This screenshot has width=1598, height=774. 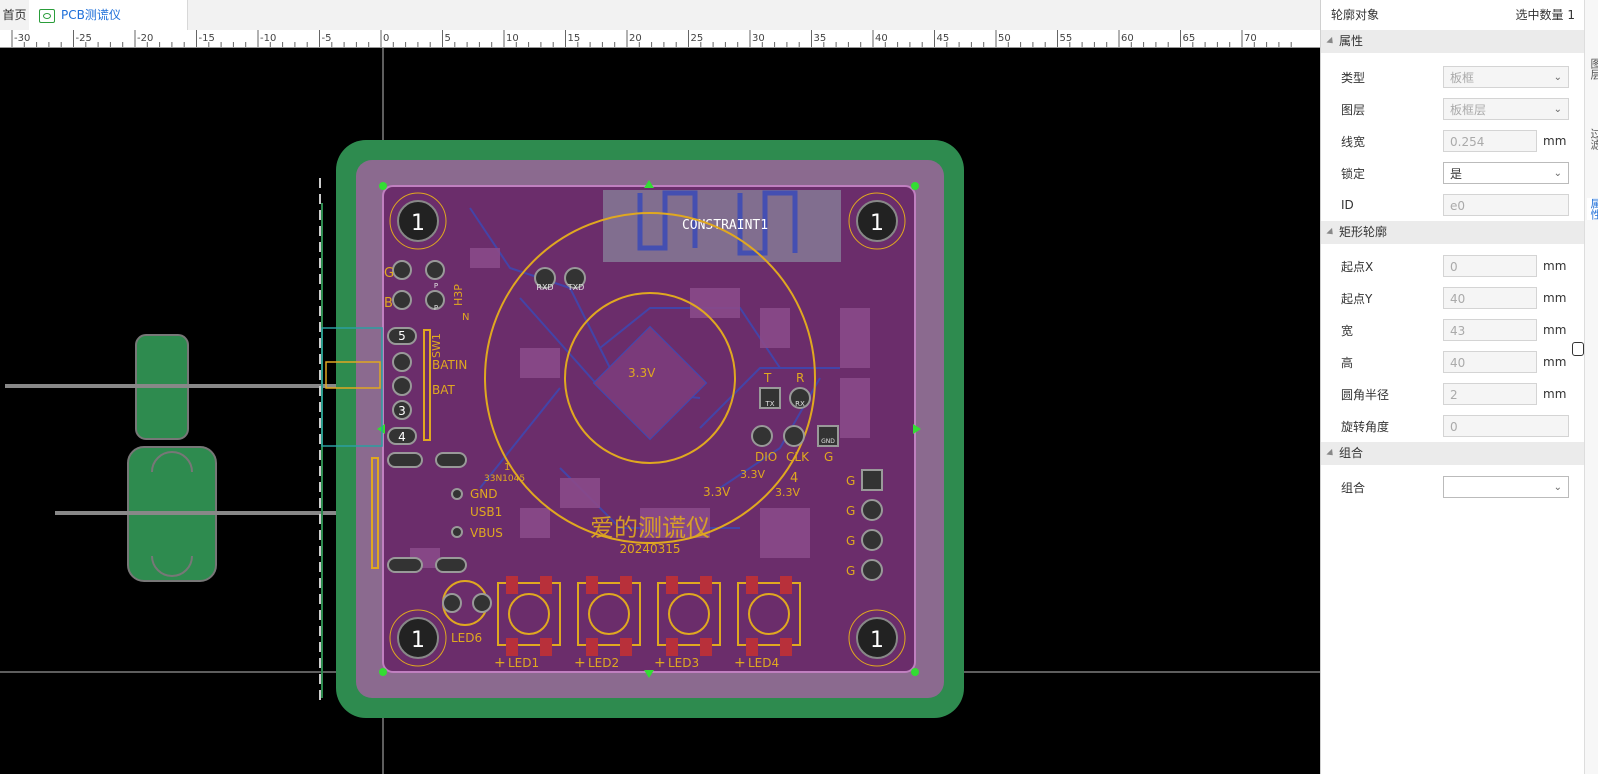 What do you see at coordinates (15, 15) in the screenshot?
I see `tab-home: 首页` at bounding box center [15, 15].